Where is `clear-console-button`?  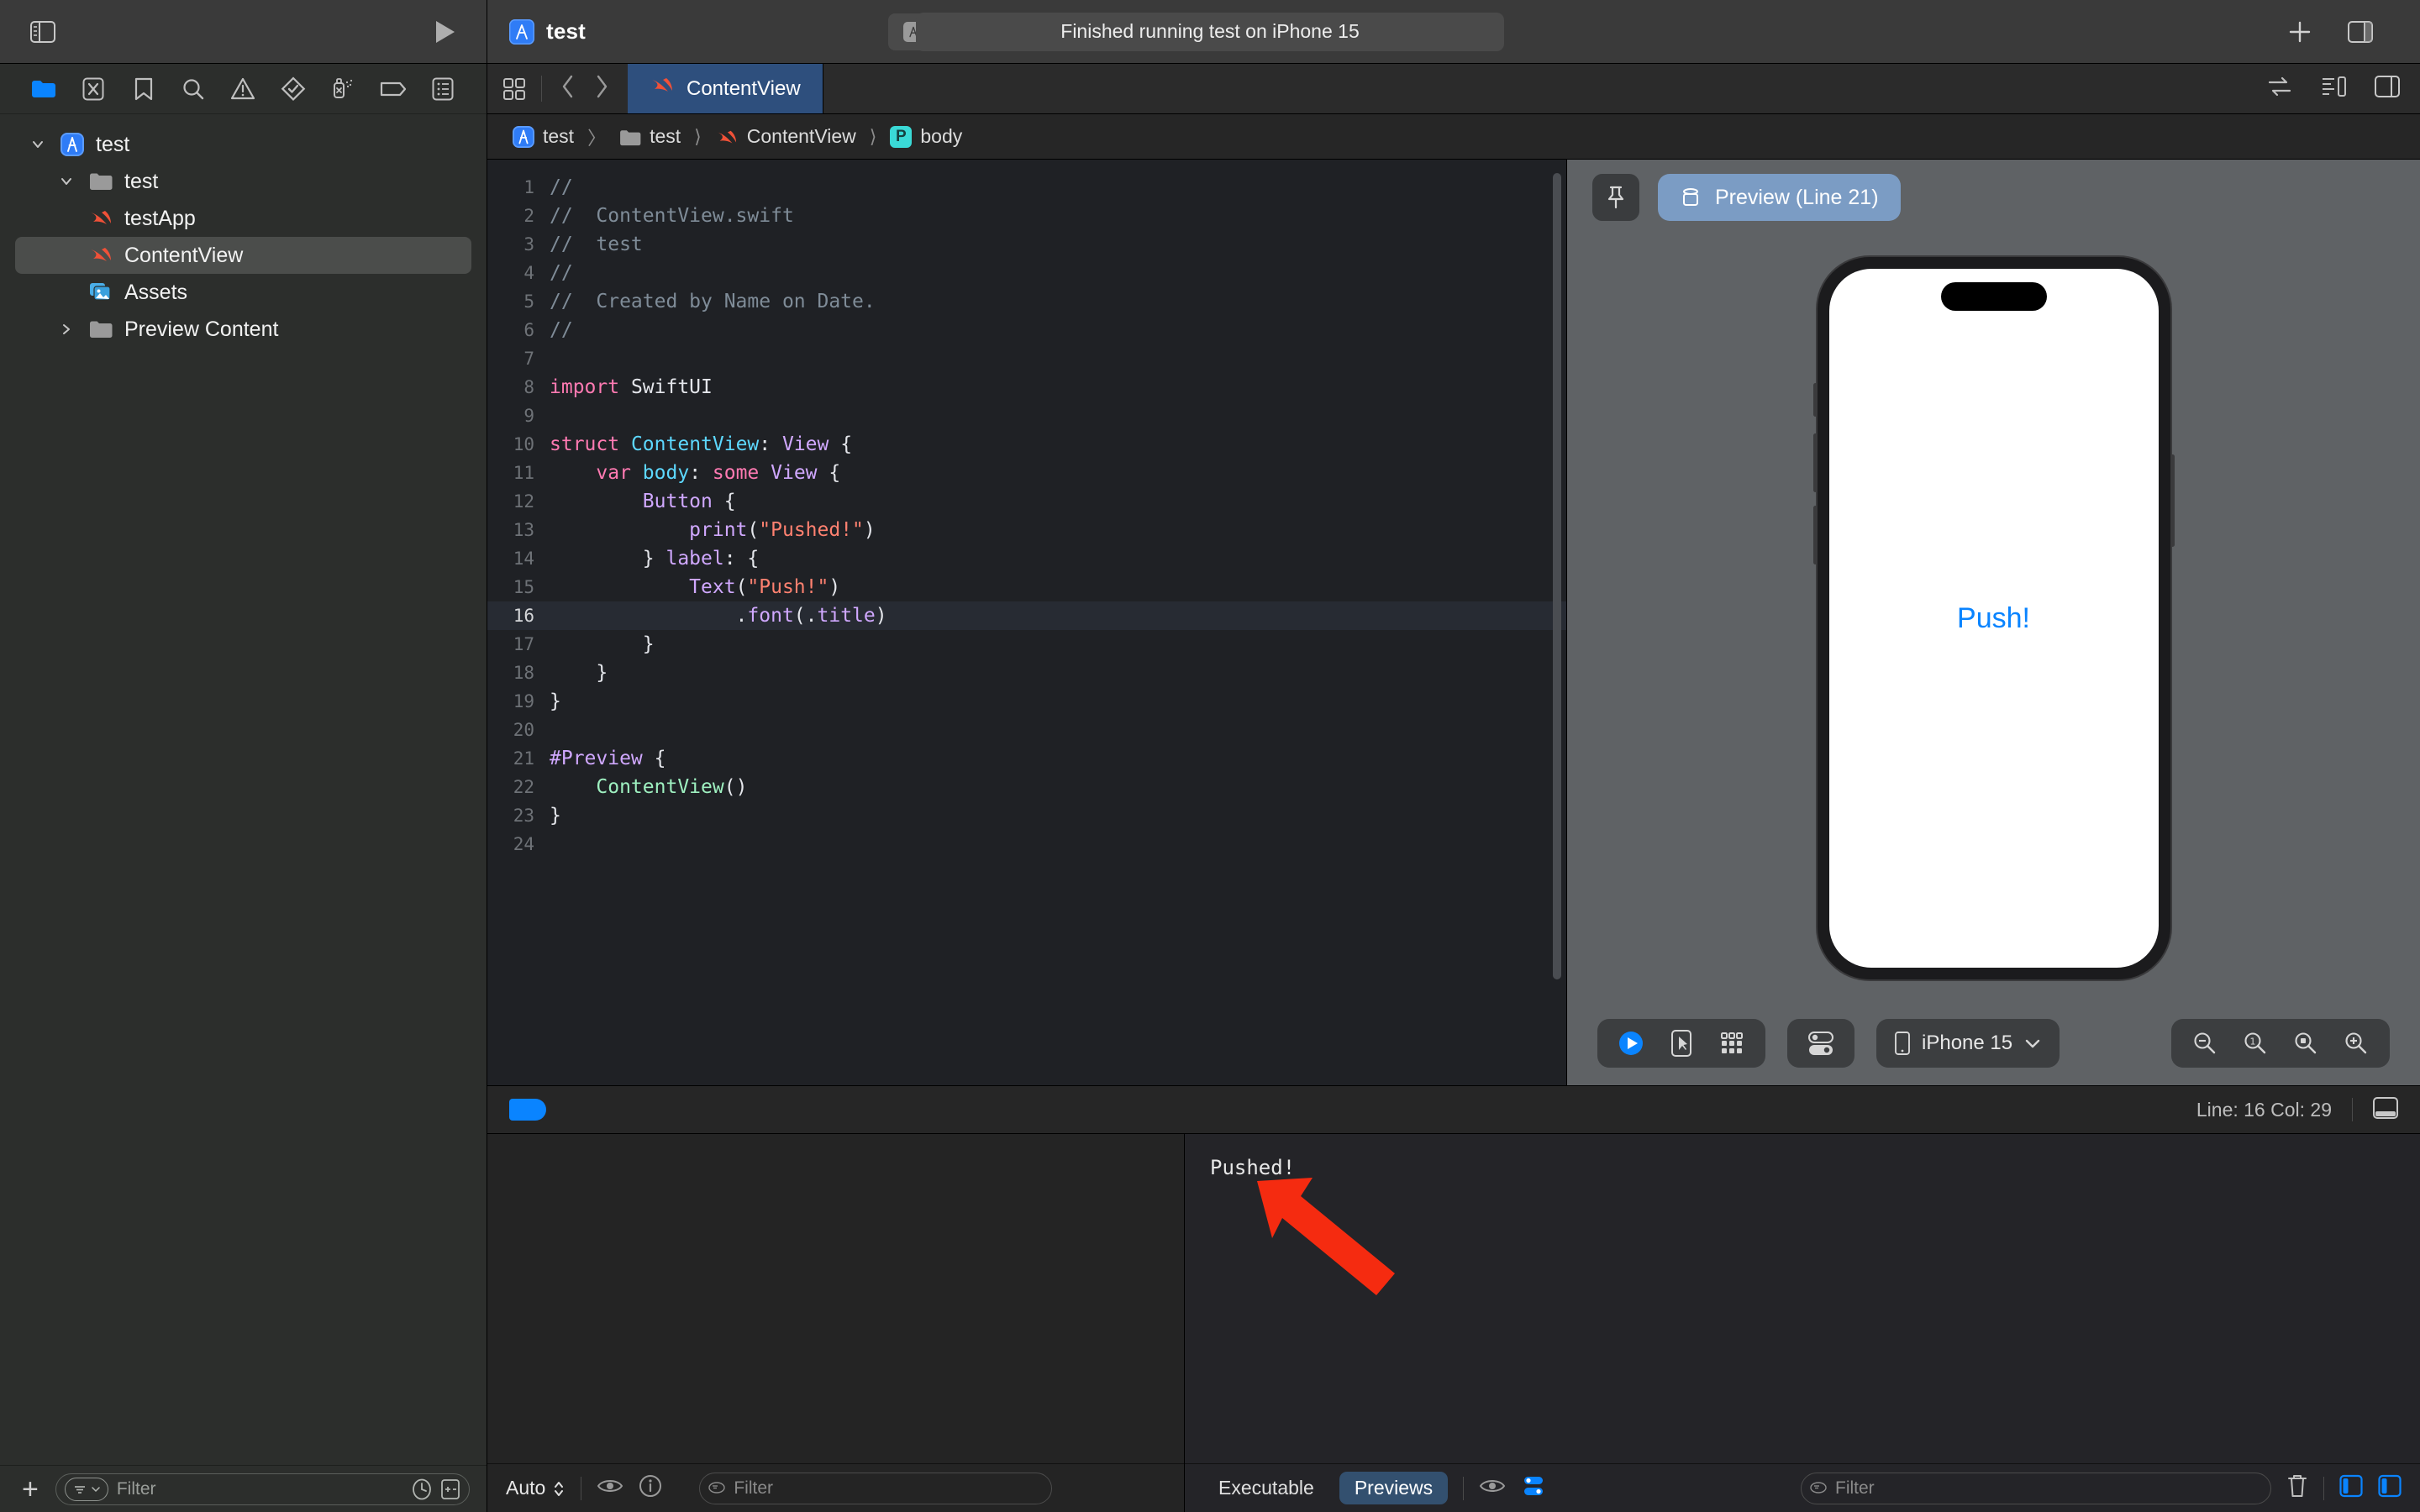 clear-console-button is located at coordinates (2297, 1488).